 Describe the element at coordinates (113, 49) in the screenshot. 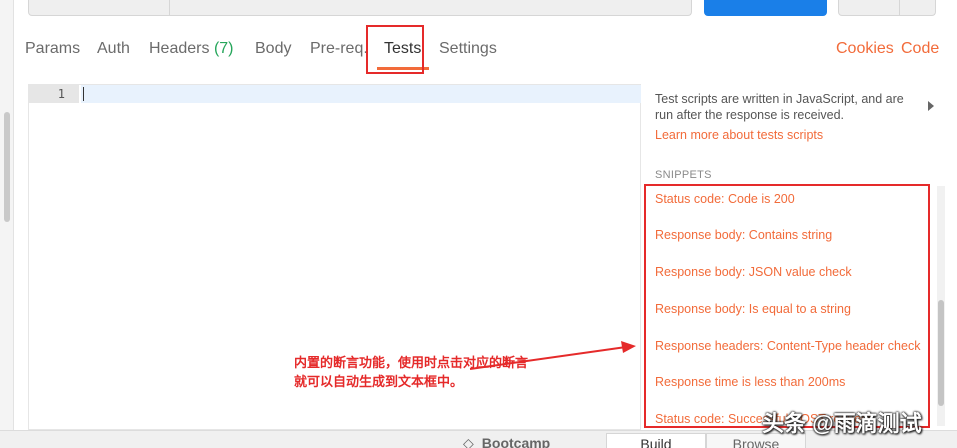

I see `tab-auth: Auth` at that location.